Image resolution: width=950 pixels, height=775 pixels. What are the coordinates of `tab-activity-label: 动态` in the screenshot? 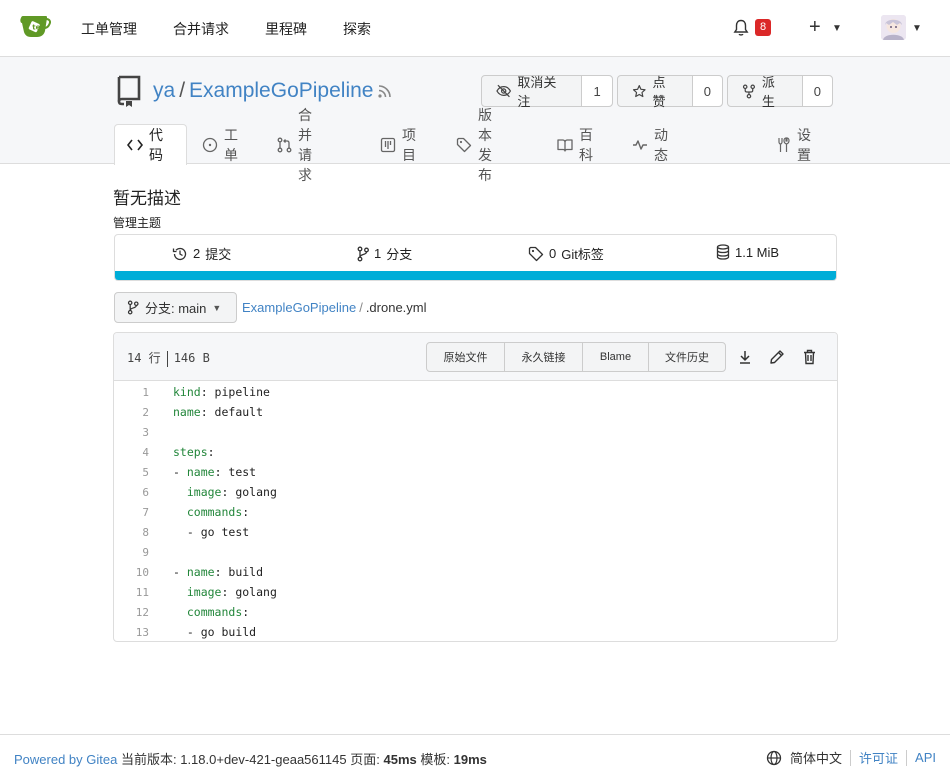 It's located at (661, 144).